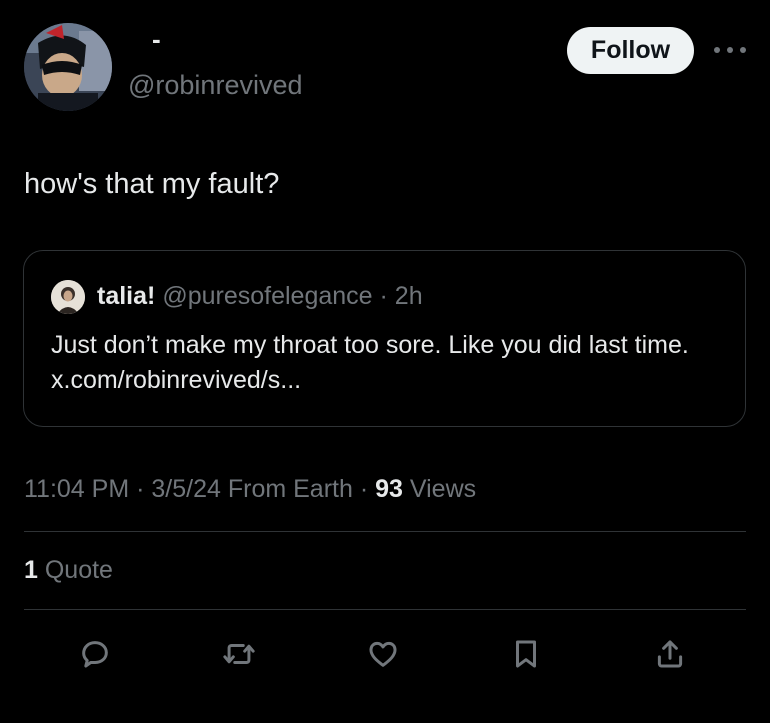 Image resolution: width=770 pixels, height=723 pixels. What do you see at coordinates (126, 296) in the screenshot?
I see `quoted-author-name: talia!` at bounding box center [126, 296].